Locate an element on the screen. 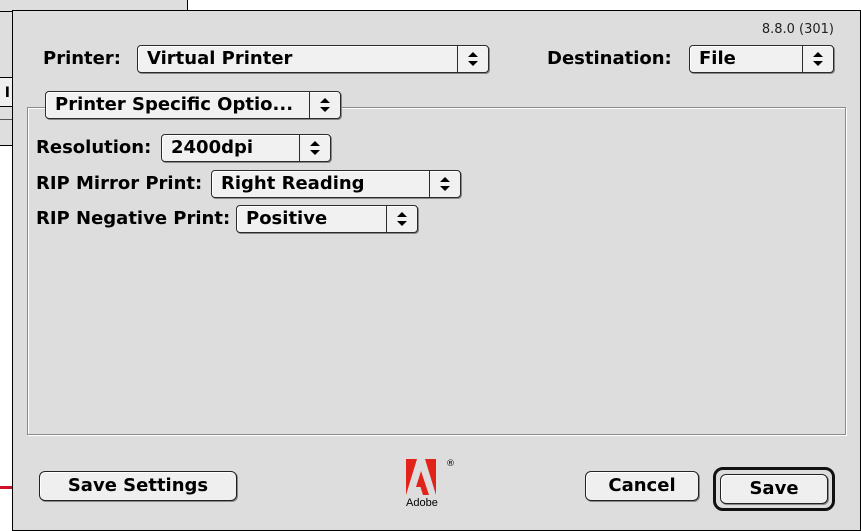 The width and height of the screenshot is (861, 531). negative-print-popup: Positive is located at coordinates (327, 219).